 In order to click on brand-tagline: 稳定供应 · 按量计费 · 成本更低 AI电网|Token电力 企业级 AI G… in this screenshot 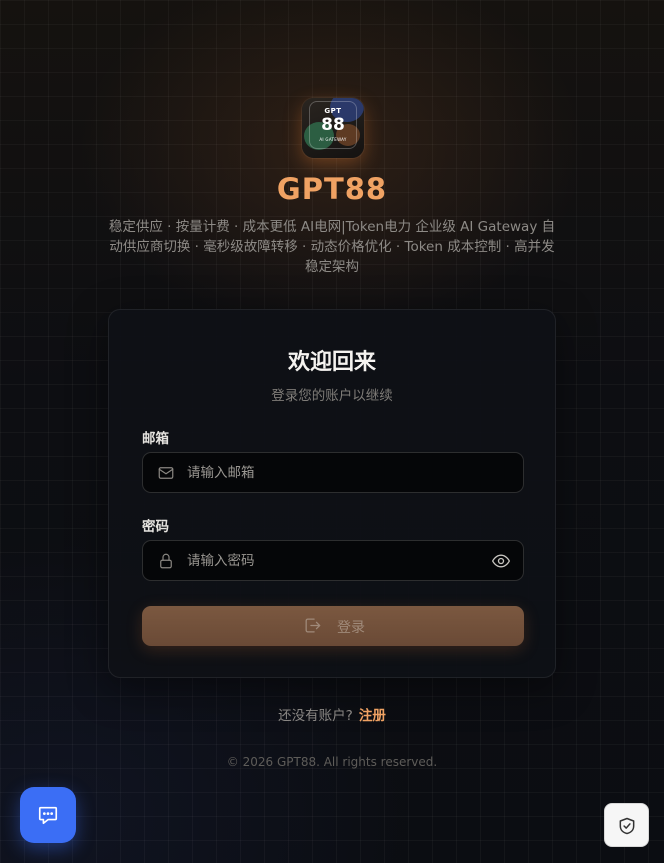, I will do `click(332, 247)`.